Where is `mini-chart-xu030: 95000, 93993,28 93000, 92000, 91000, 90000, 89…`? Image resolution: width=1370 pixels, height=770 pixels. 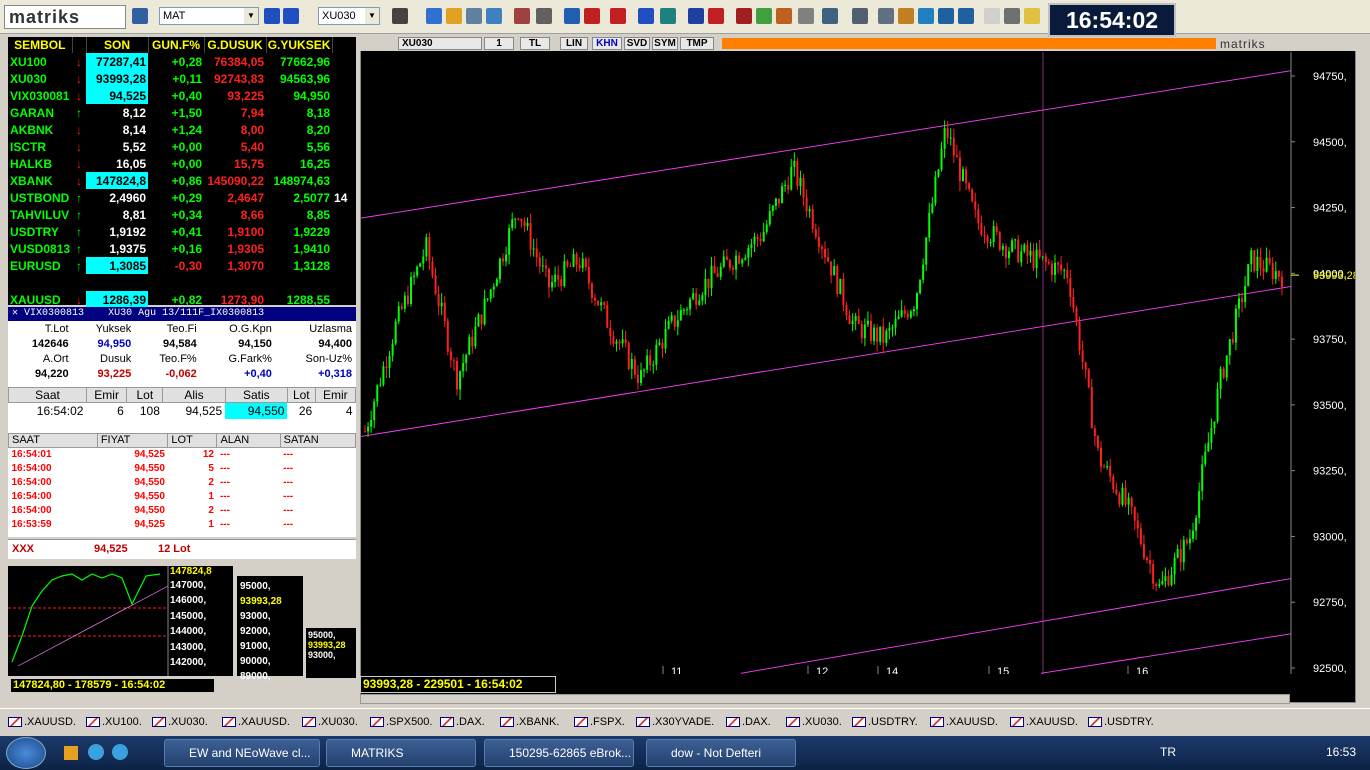
mini-chart-xu030: 95000, 93993,28 93000, 92000, 91000, 90000, 89… is located at coordinates (270, 624).